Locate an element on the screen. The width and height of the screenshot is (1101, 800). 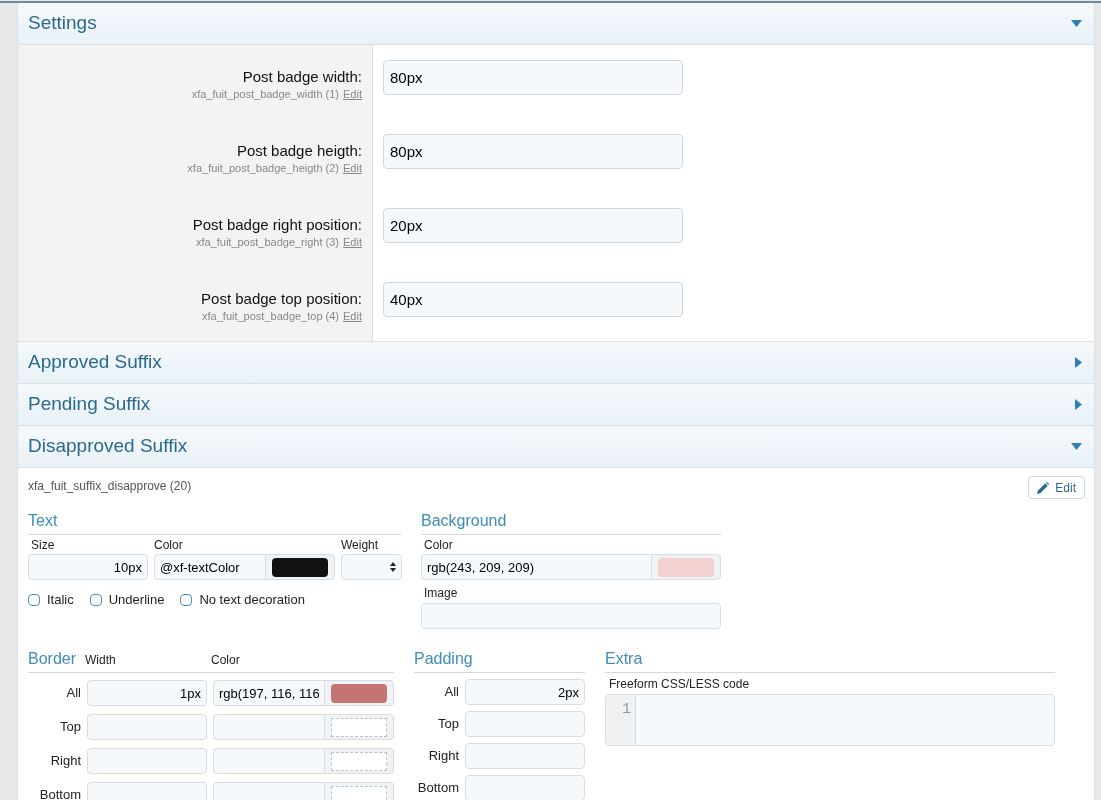
size-input: 10px is located at coordinates (88, 567).